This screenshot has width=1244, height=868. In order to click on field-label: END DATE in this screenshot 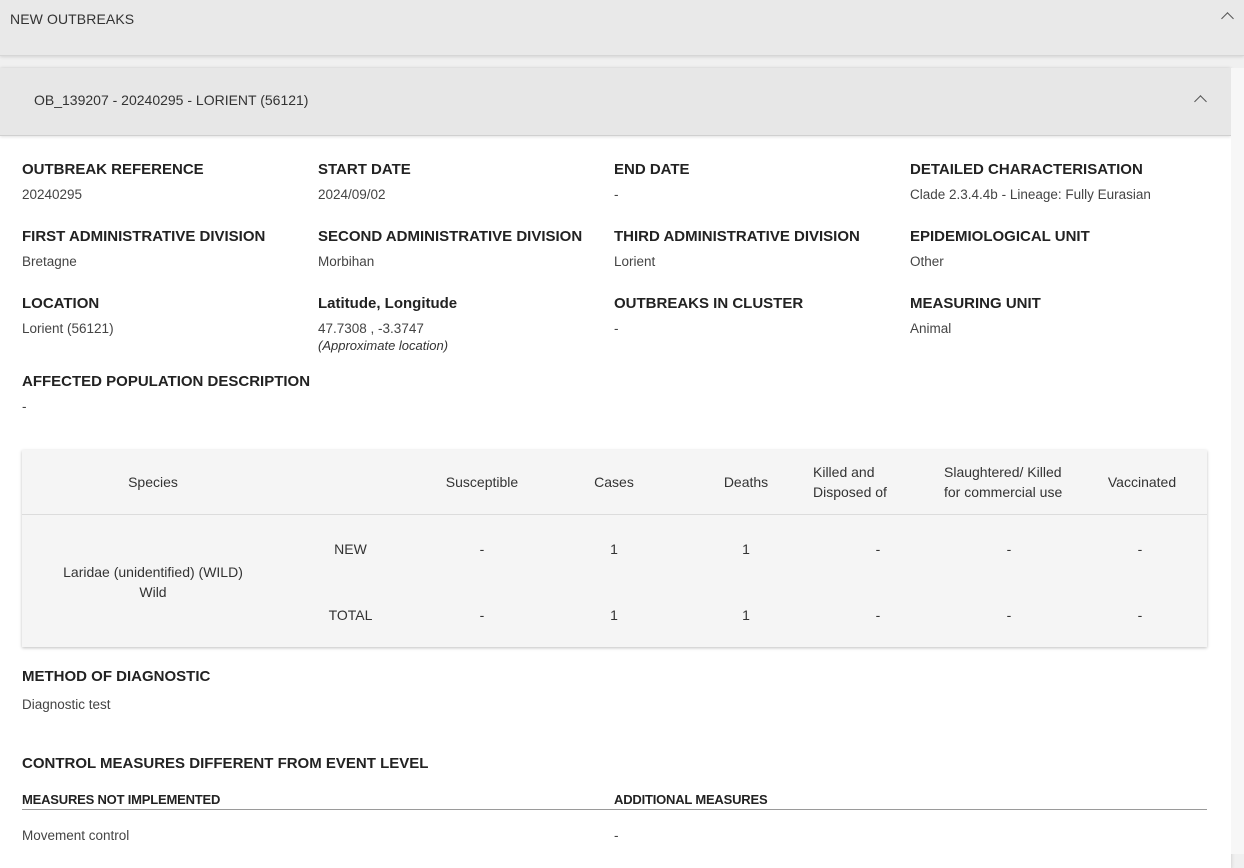, I will do `click(652, 169)`.